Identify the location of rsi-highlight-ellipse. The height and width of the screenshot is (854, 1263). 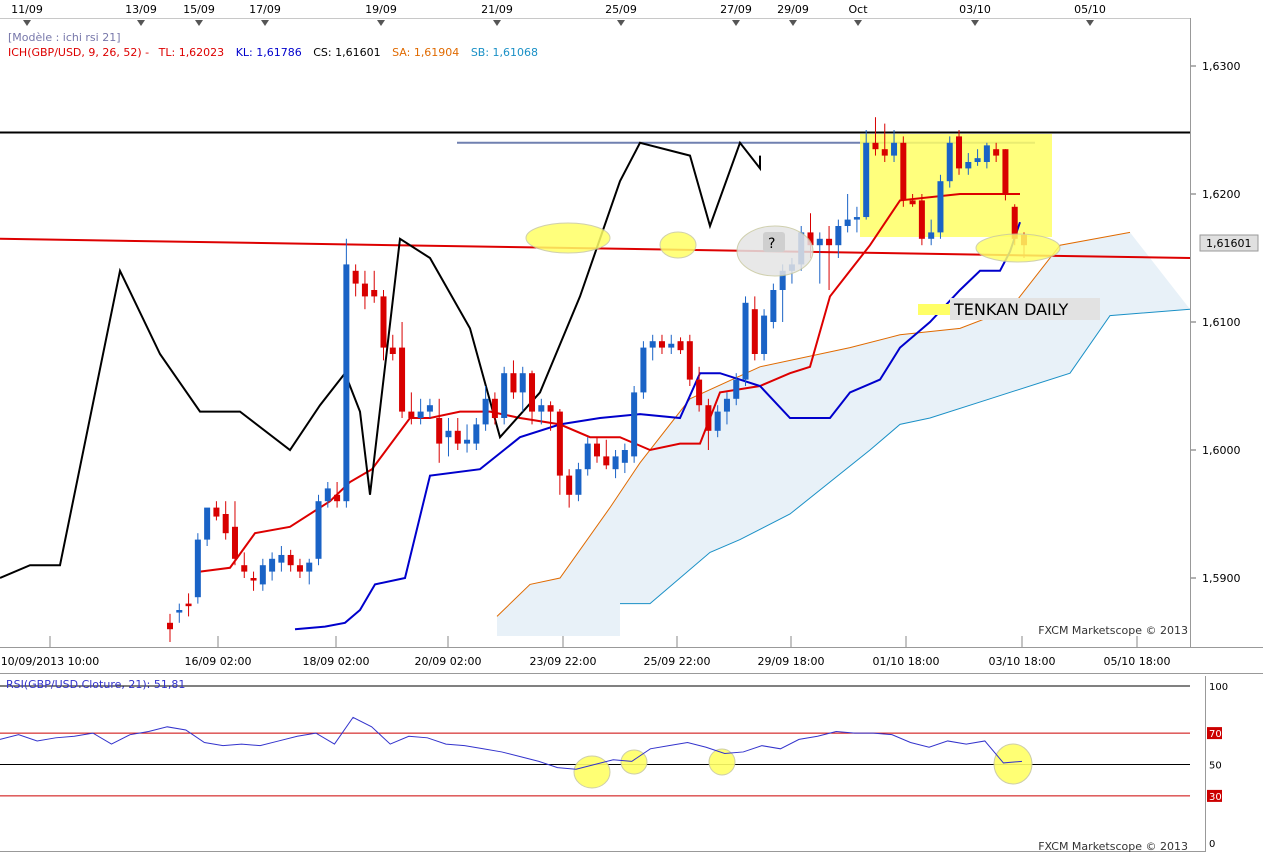
(592, 772).